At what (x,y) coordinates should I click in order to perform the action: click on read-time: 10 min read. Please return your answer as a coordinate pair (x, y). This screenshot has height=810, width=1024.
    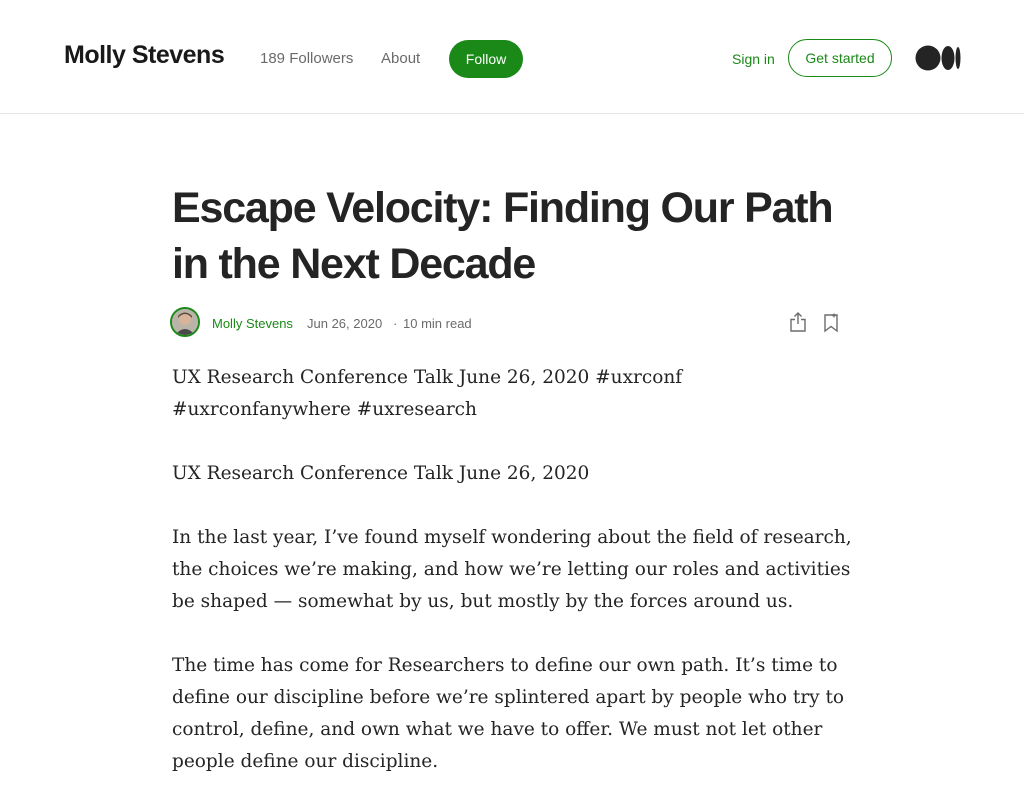
    Looking at the image, I should click on (437, 323).